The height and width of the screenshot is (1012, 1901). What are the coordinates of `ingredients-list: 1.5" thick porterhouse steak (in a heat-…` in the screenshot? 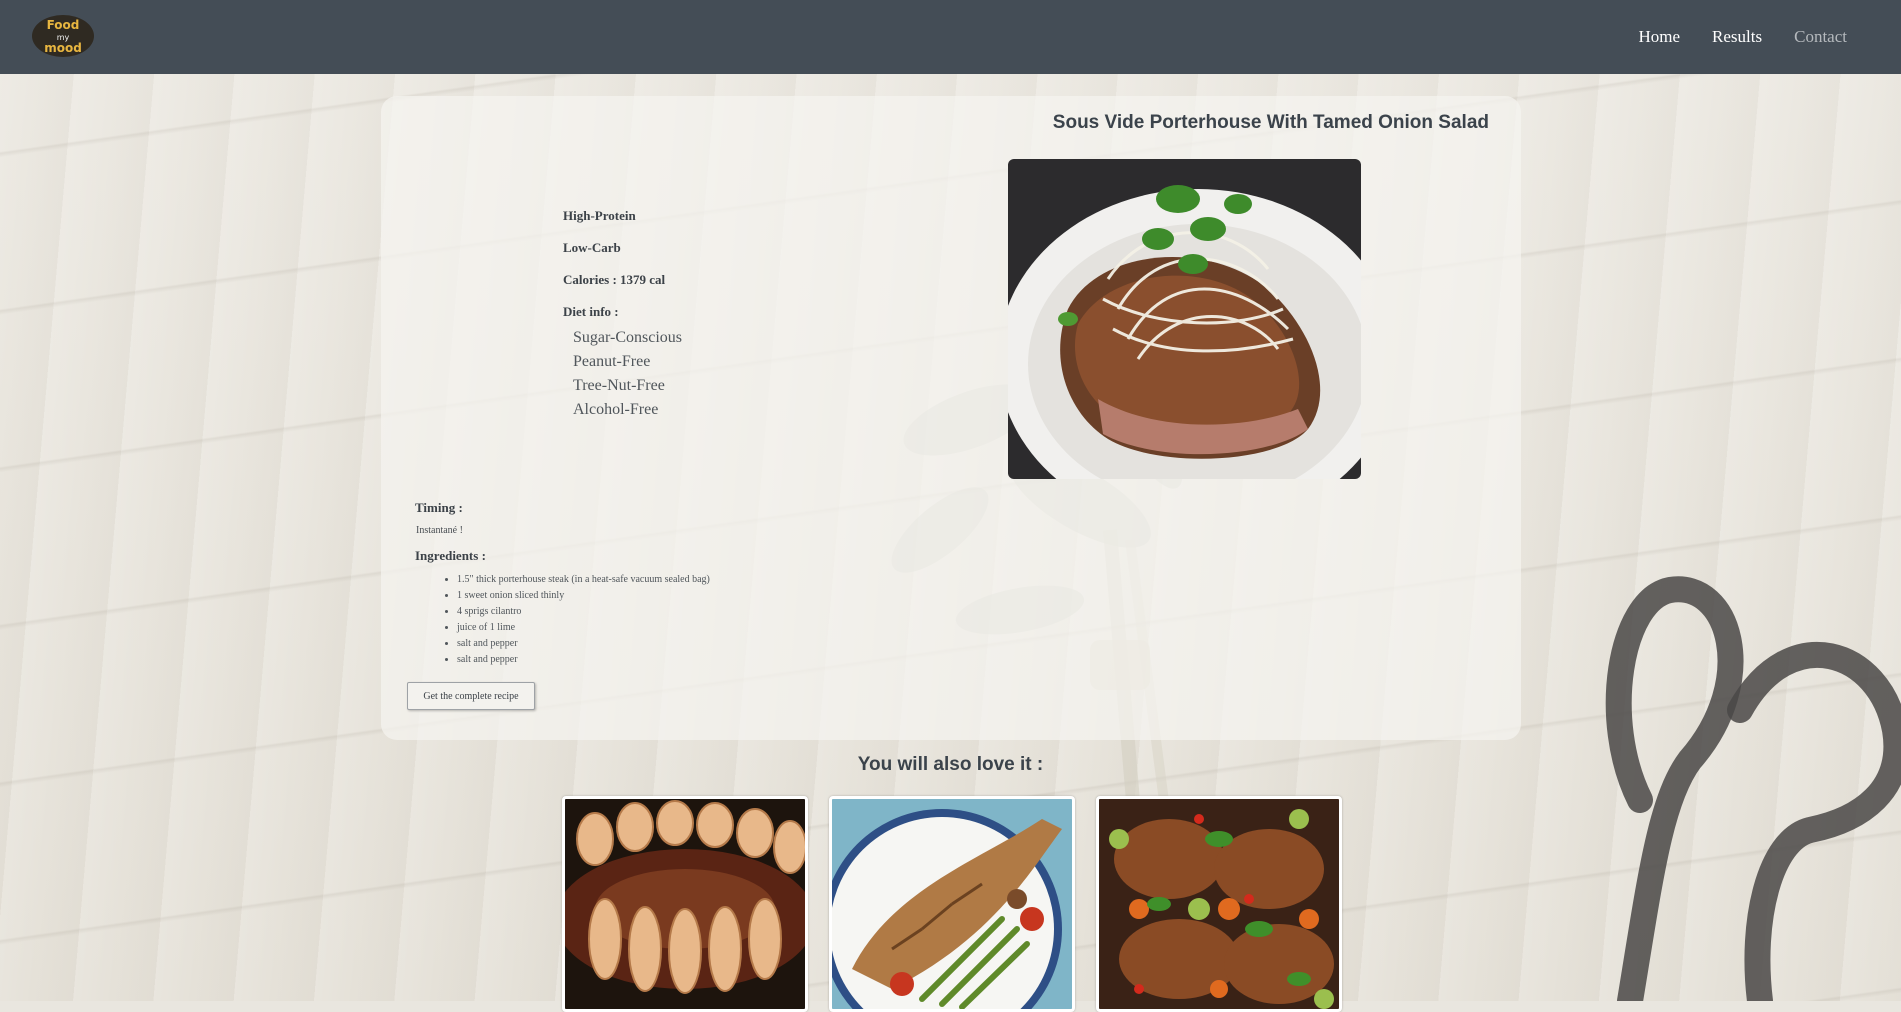 It's located at (665, 620).